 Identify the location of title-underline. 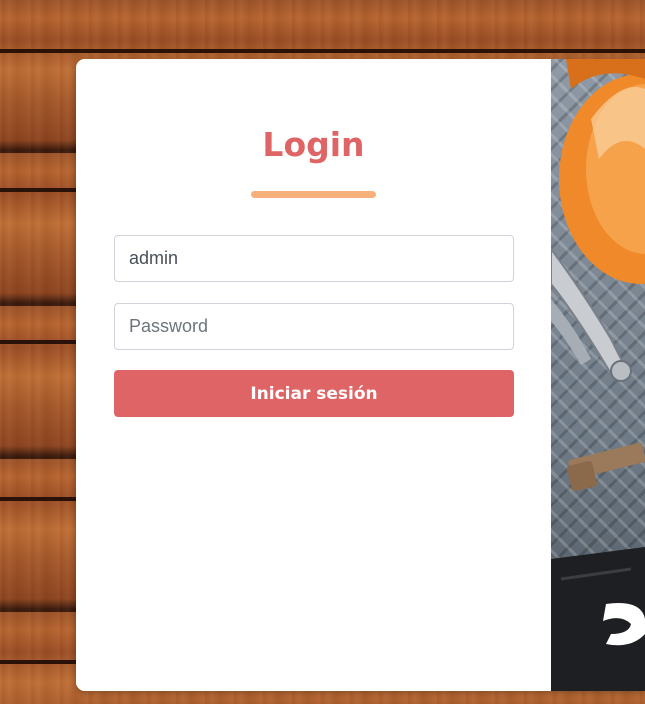
(313, 194).